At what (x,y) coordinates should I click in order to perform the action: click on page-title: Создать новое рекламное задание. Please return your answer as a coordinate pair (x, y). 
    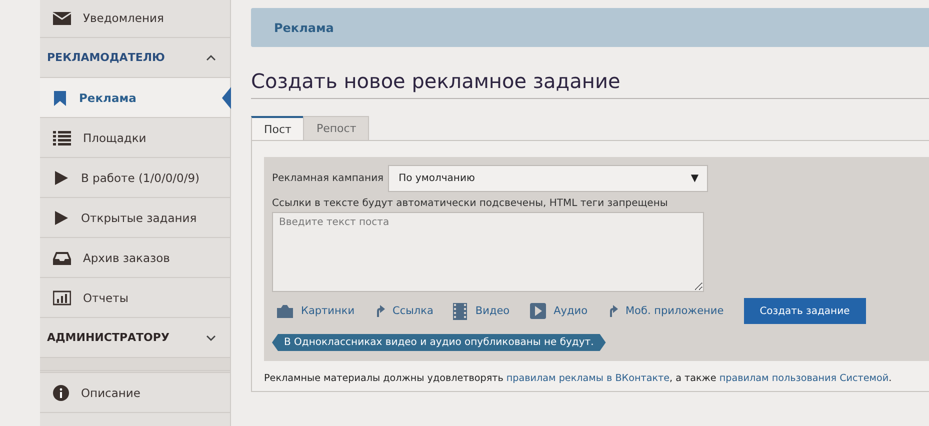
    Looking at the image, I should click on (590, 84).